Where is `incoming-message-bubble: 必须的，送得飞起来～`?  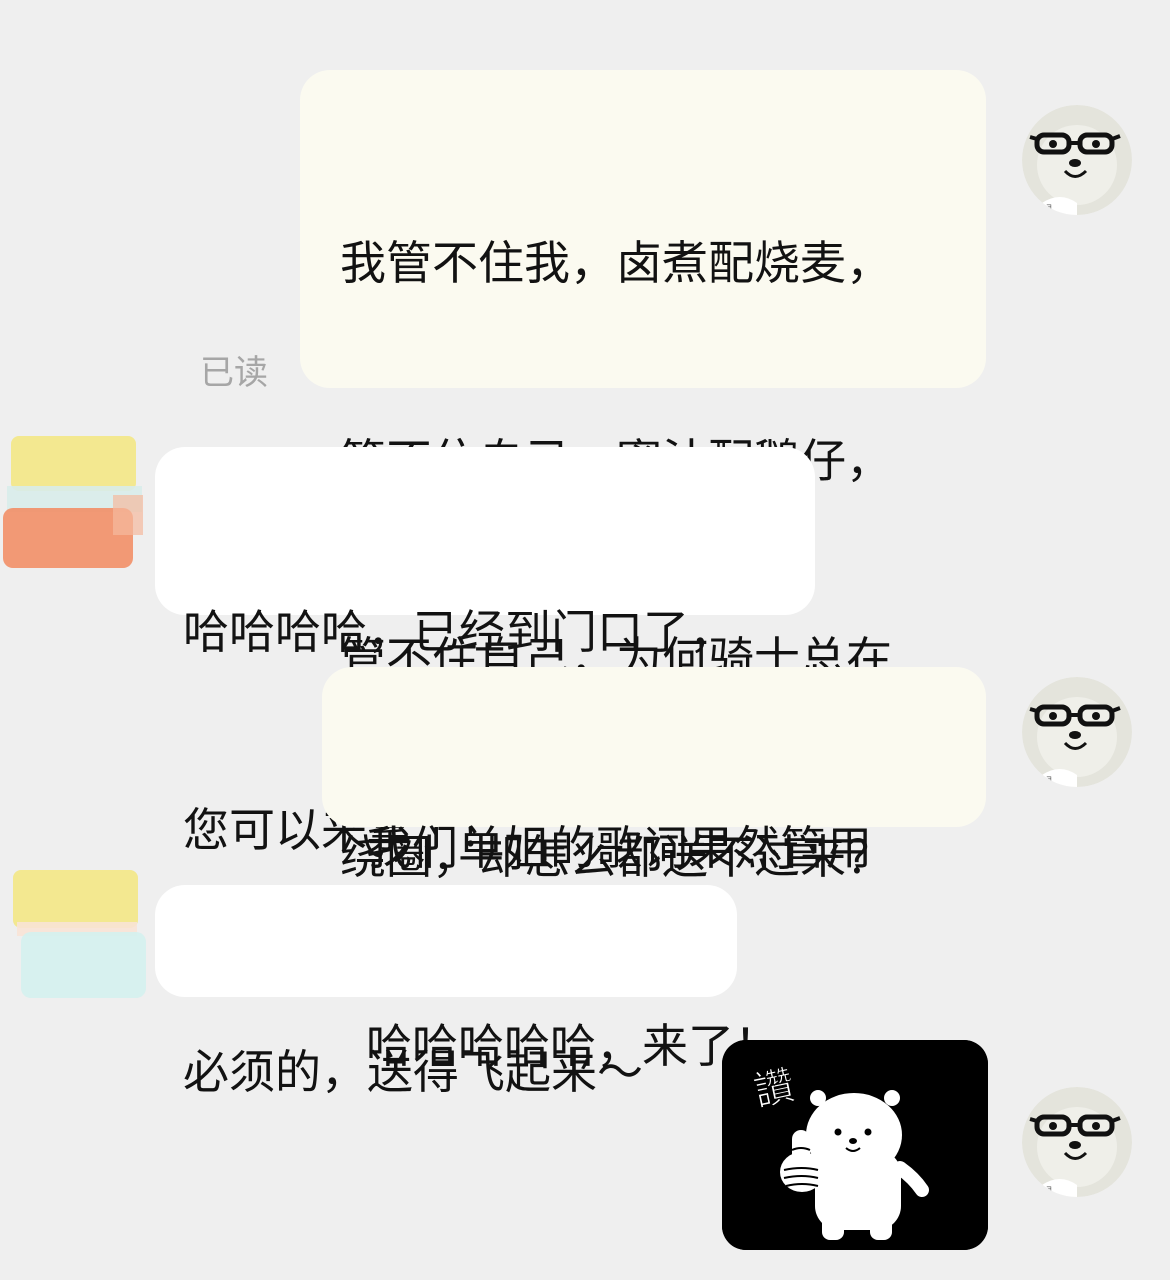
incoming-message-bubble: 必须的，送得飞起来～ is located at coordinates (446, 992).